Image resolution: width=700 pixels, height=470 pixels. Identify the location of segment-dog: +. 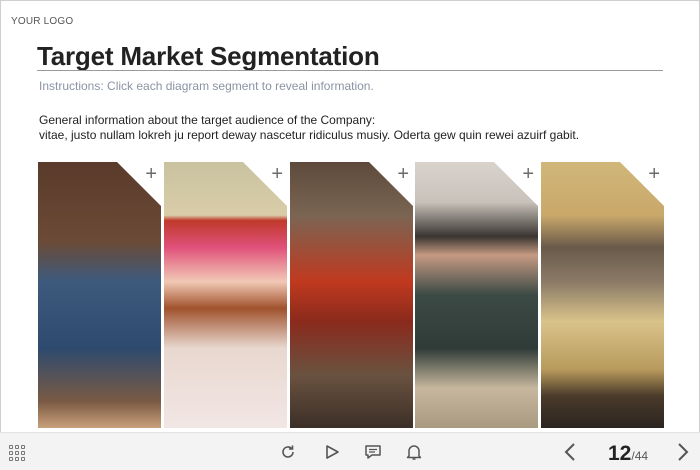
(602, 295).